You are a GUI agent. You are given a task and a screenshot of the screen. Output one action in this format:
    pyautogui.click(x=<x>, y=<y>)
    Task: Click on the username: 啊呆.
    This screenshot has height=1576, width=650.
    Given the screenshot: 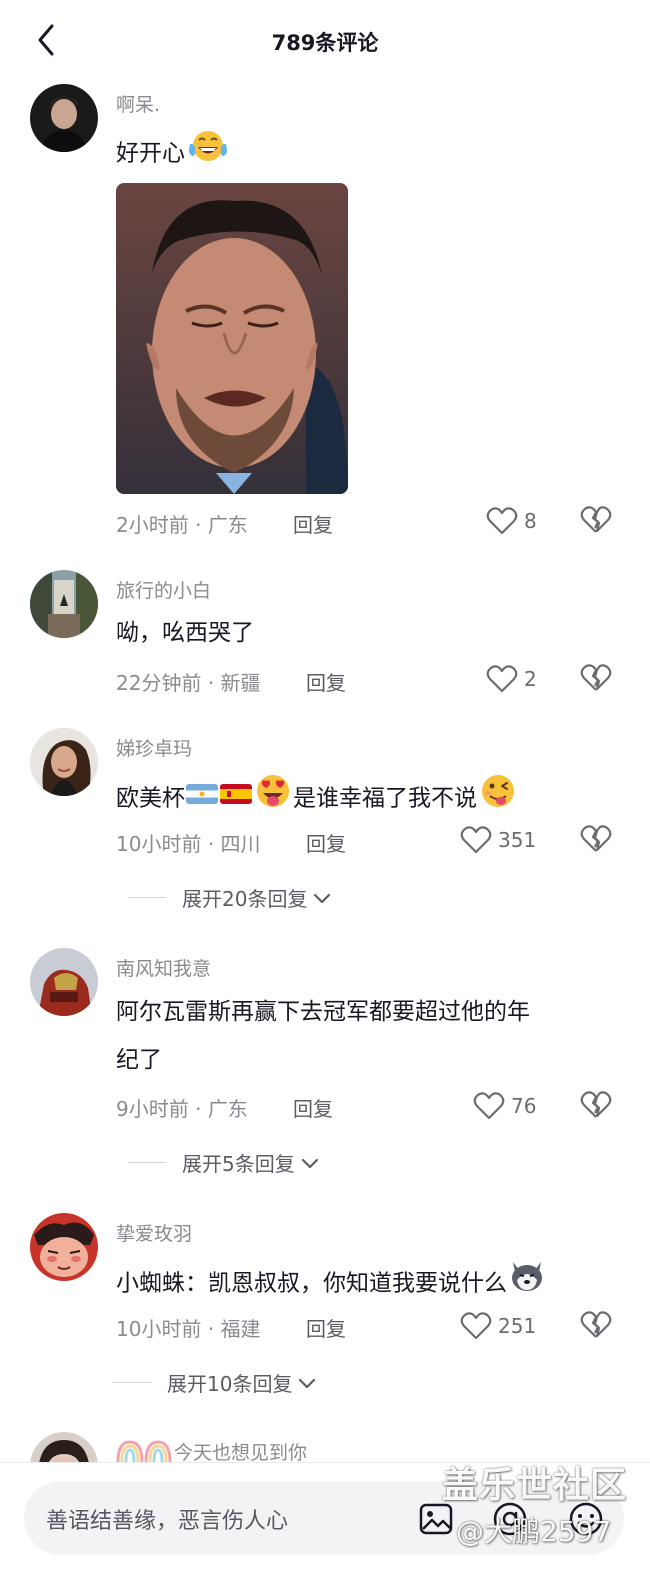 What is the action you would take?
    pyautogui.click(x=138, y=103)
    